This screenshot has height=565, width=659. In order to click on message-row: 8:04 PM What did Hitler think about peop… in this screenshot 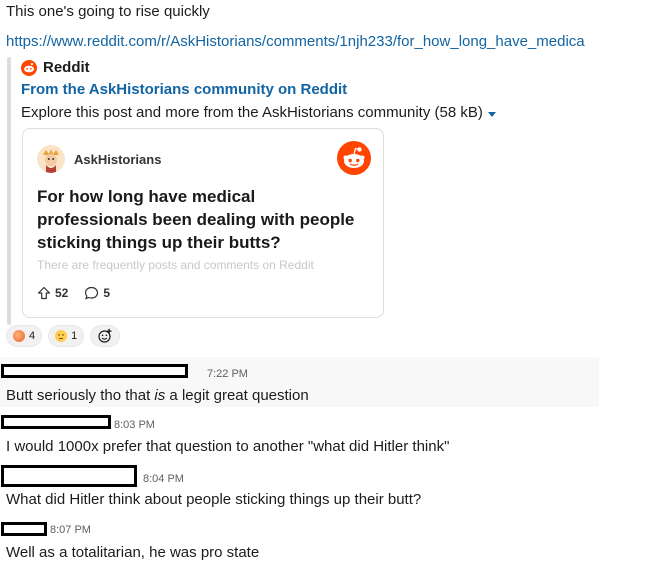, I will do `click(299, 487)`.